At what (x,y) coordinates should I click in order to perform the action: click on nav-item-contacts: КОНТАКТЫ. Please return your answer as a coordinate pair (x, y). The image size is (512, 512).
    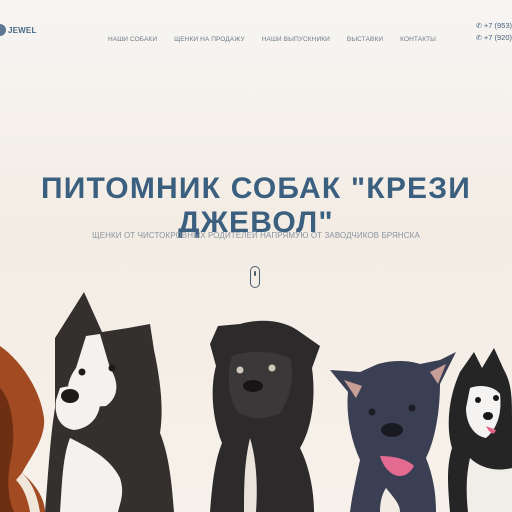
    Looking at the image, I should click on (418, 39).